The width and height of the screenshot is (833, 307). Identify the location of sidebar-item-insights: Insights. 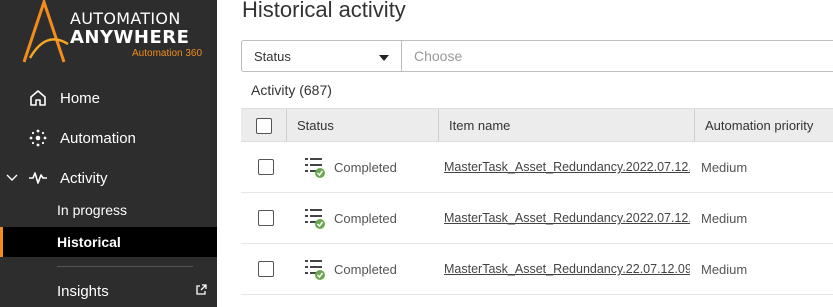
(108, 291).